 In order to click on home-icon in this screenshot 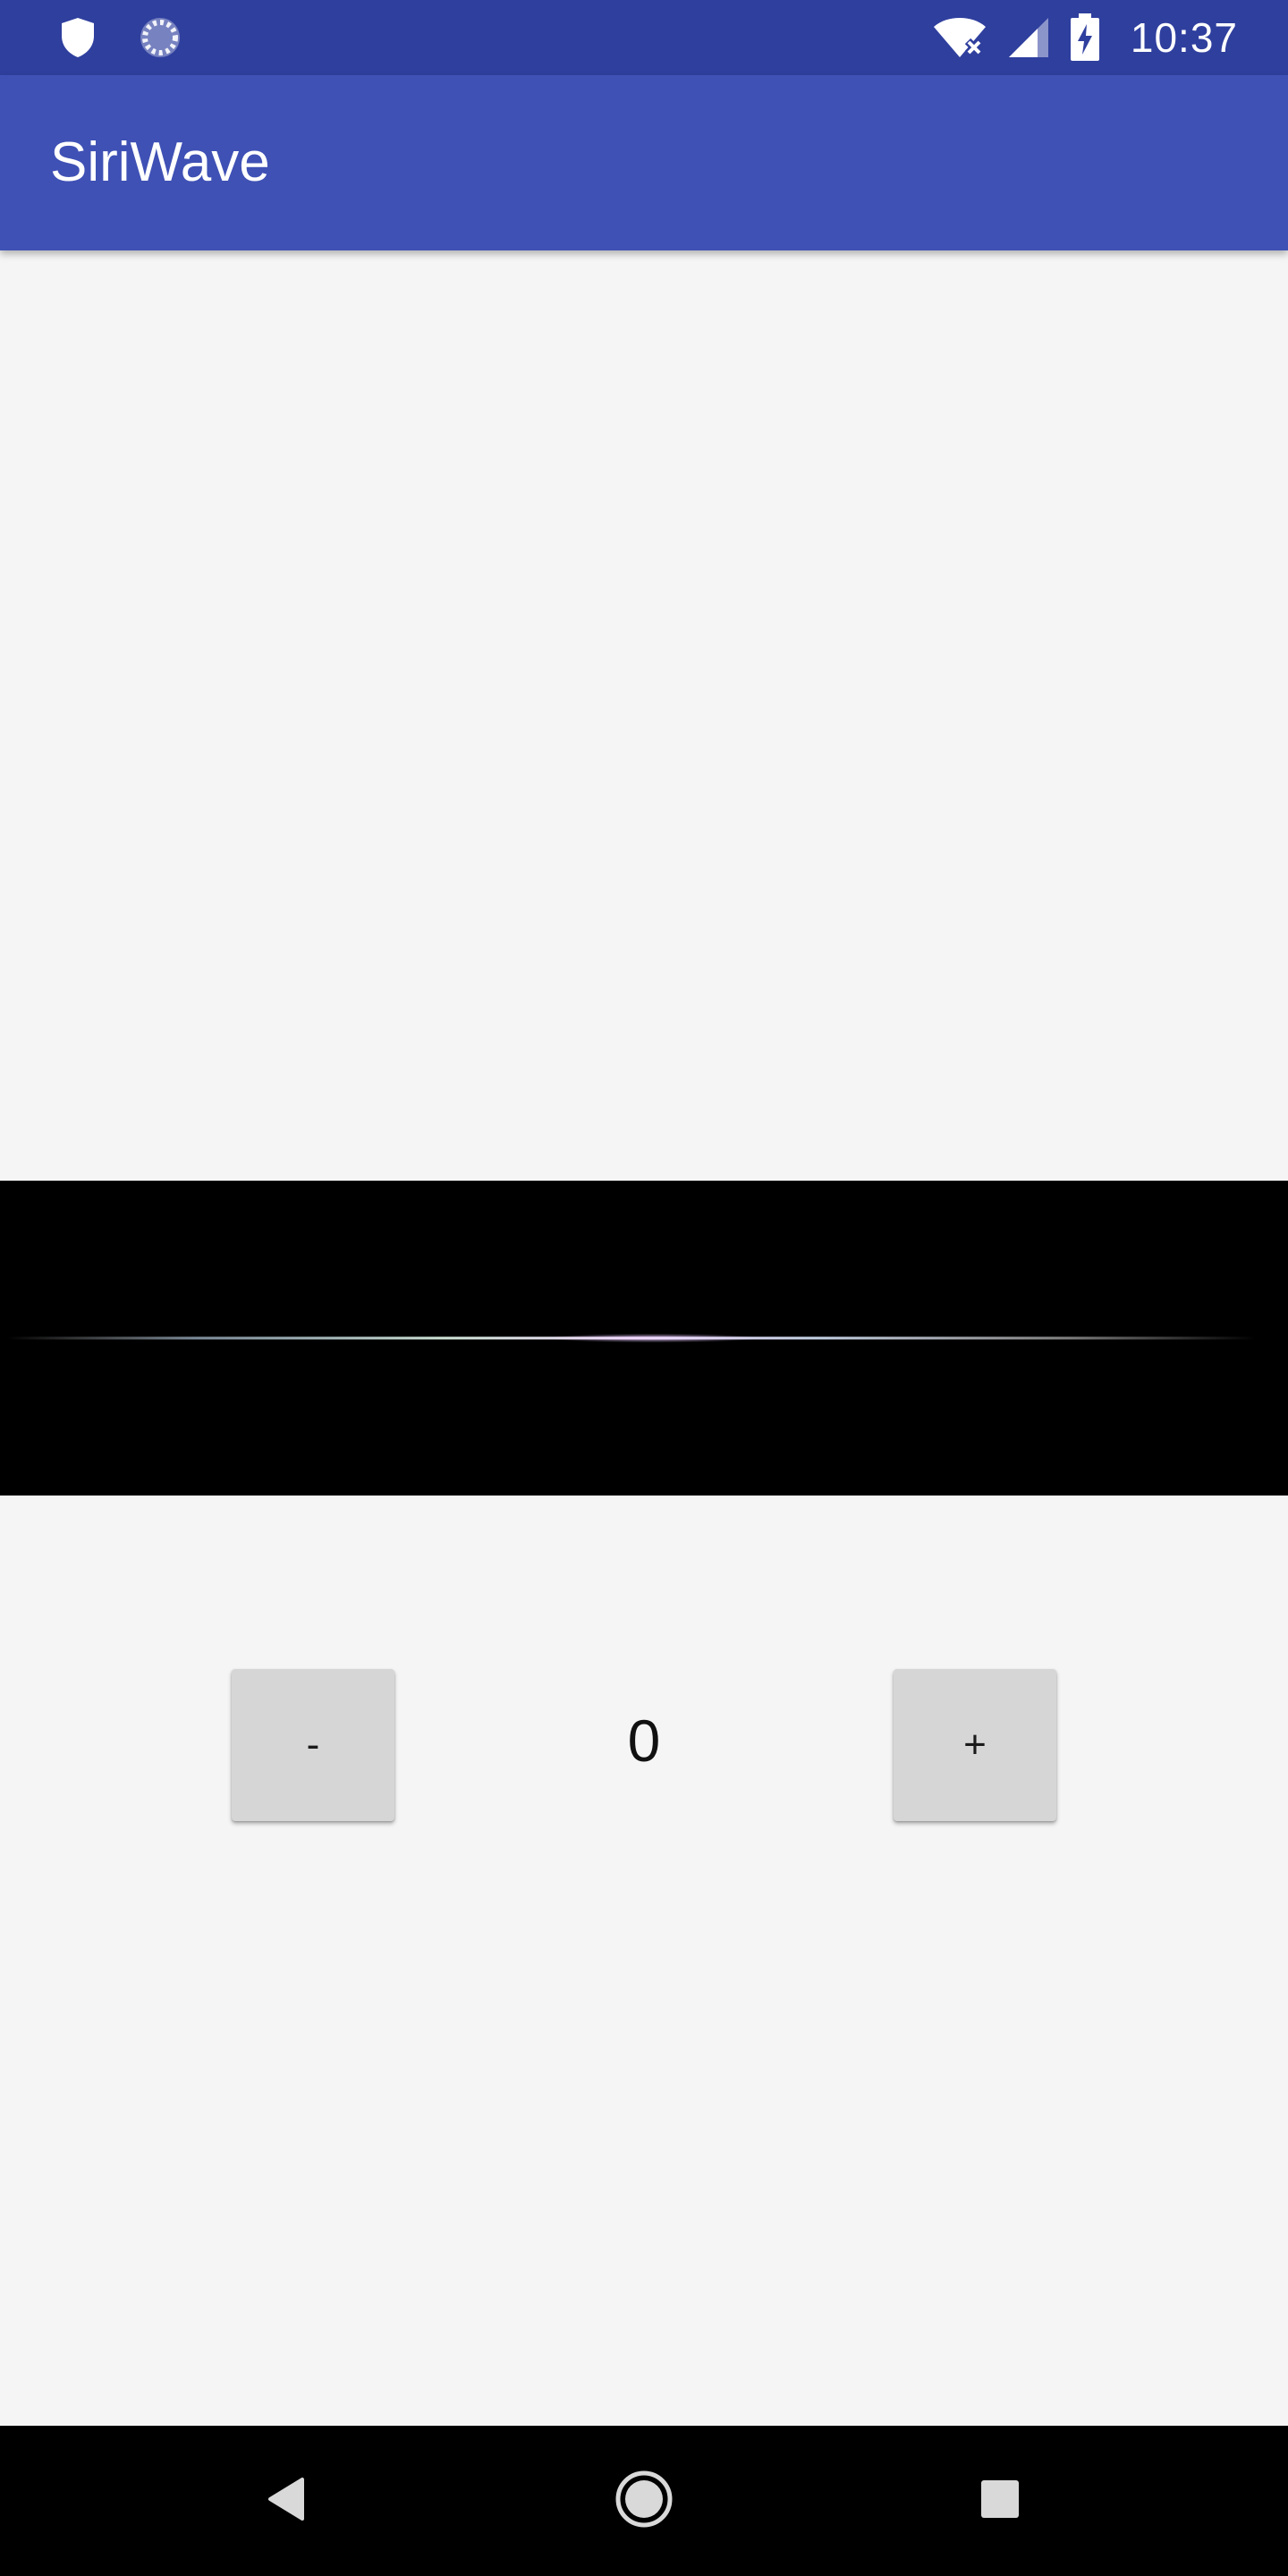, I will do `click(644, 2501)`.